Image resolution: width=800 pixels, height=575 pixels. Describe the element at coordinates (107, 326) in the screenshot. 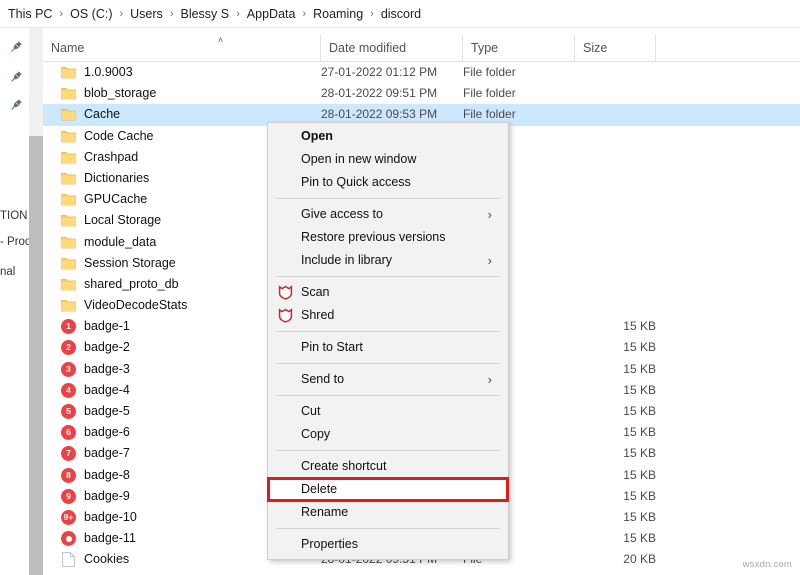

I see `file-name-cell: badge-1` at that location.